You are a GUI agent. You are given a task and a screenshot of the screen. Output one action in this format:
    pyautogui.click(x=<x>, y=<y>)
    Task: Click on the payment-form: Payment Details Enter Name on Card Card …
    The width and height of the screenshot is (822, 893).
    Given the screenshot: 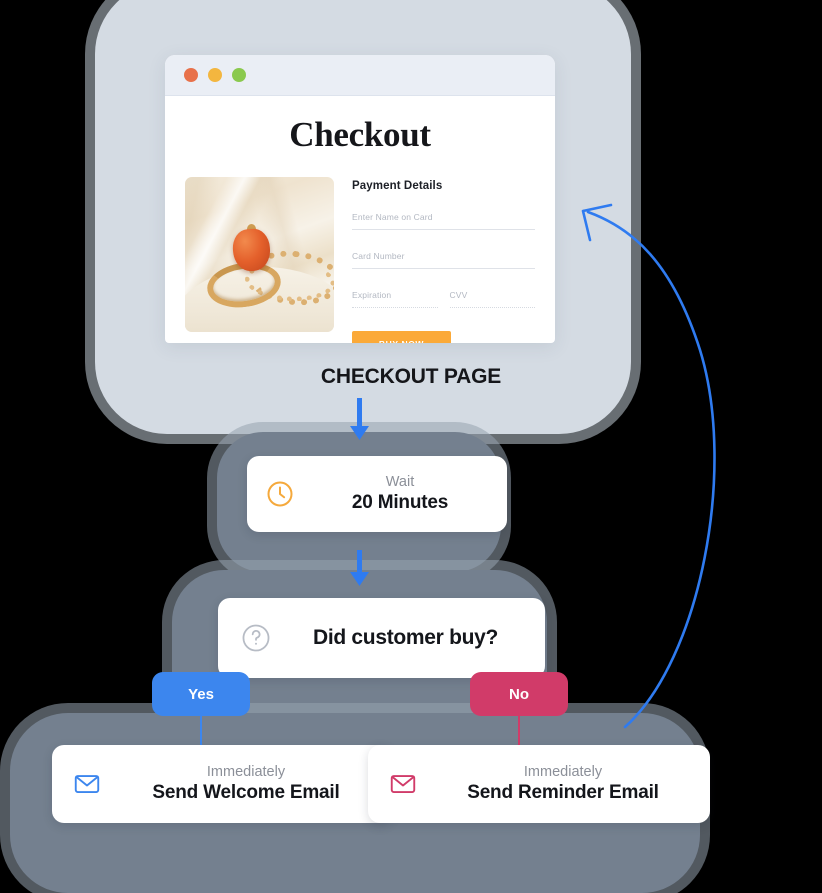 What is the action you would take?
    pyautogui.click(x=443, y=260)
    